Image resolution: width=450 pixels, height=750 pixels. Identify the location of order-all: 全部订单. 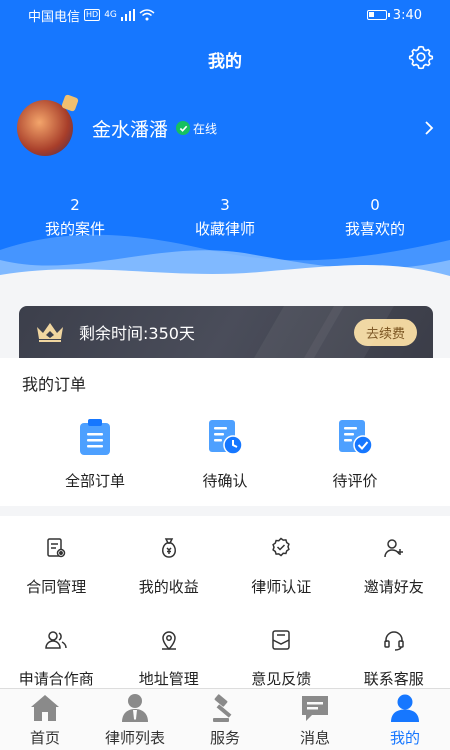
(95, 454).